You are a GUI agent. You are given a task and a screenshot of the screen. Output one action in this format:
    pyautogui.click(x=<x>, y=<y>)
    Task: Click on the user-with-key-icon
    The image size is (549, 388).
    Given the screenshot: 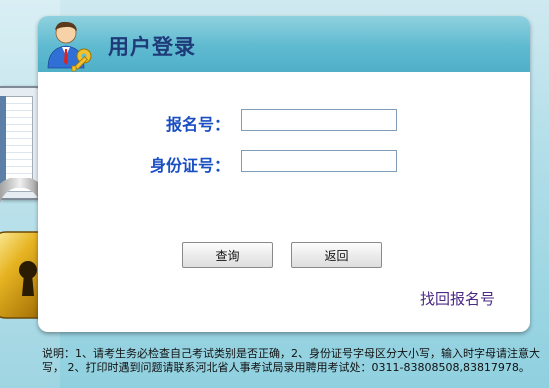 What is the action you would take?
    pyautogui.click(x=69, y=46)
    